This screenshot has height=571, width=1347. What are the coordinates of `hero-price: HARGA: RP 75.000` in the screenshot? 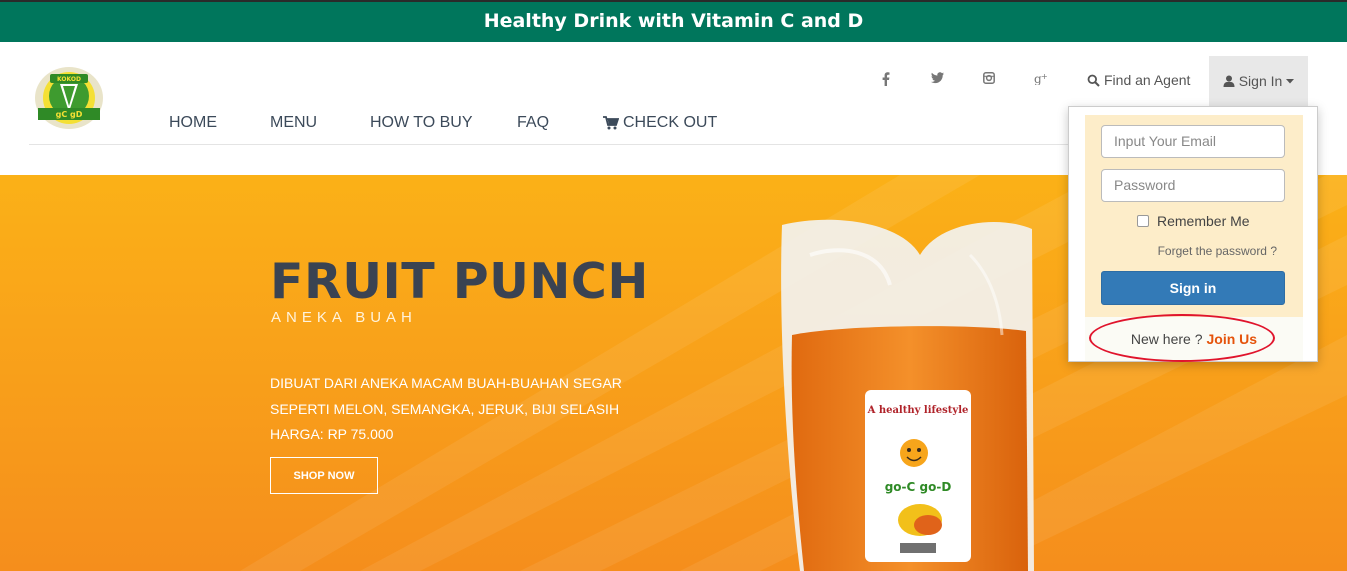 It's located at (332, 434).